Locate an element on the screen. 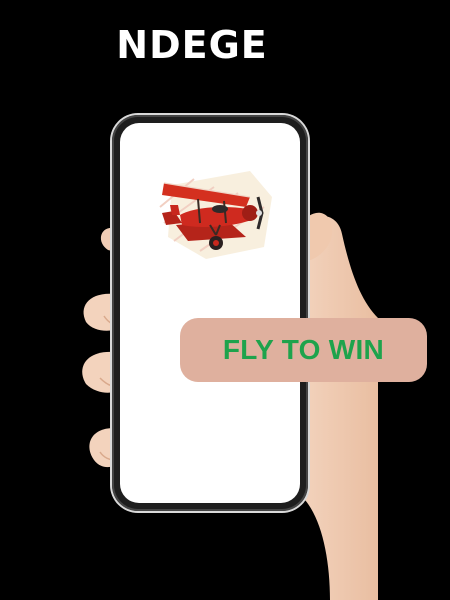 The image size is (450, 600). fly-to-win-button: FLY TO WIN is located at coordinates (303, 350).